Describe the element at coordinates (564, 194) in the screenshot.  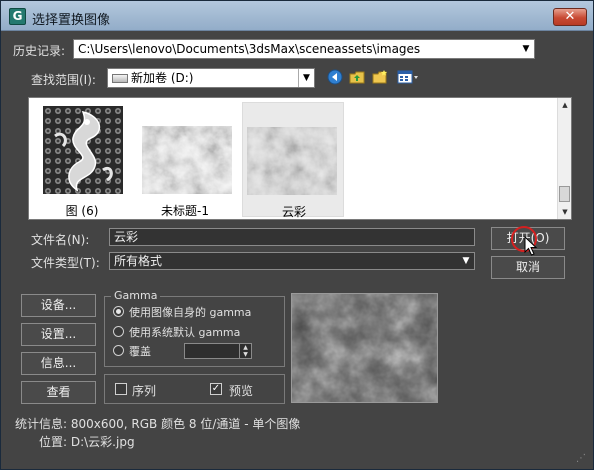
I see `scroll-thumb` at that location.